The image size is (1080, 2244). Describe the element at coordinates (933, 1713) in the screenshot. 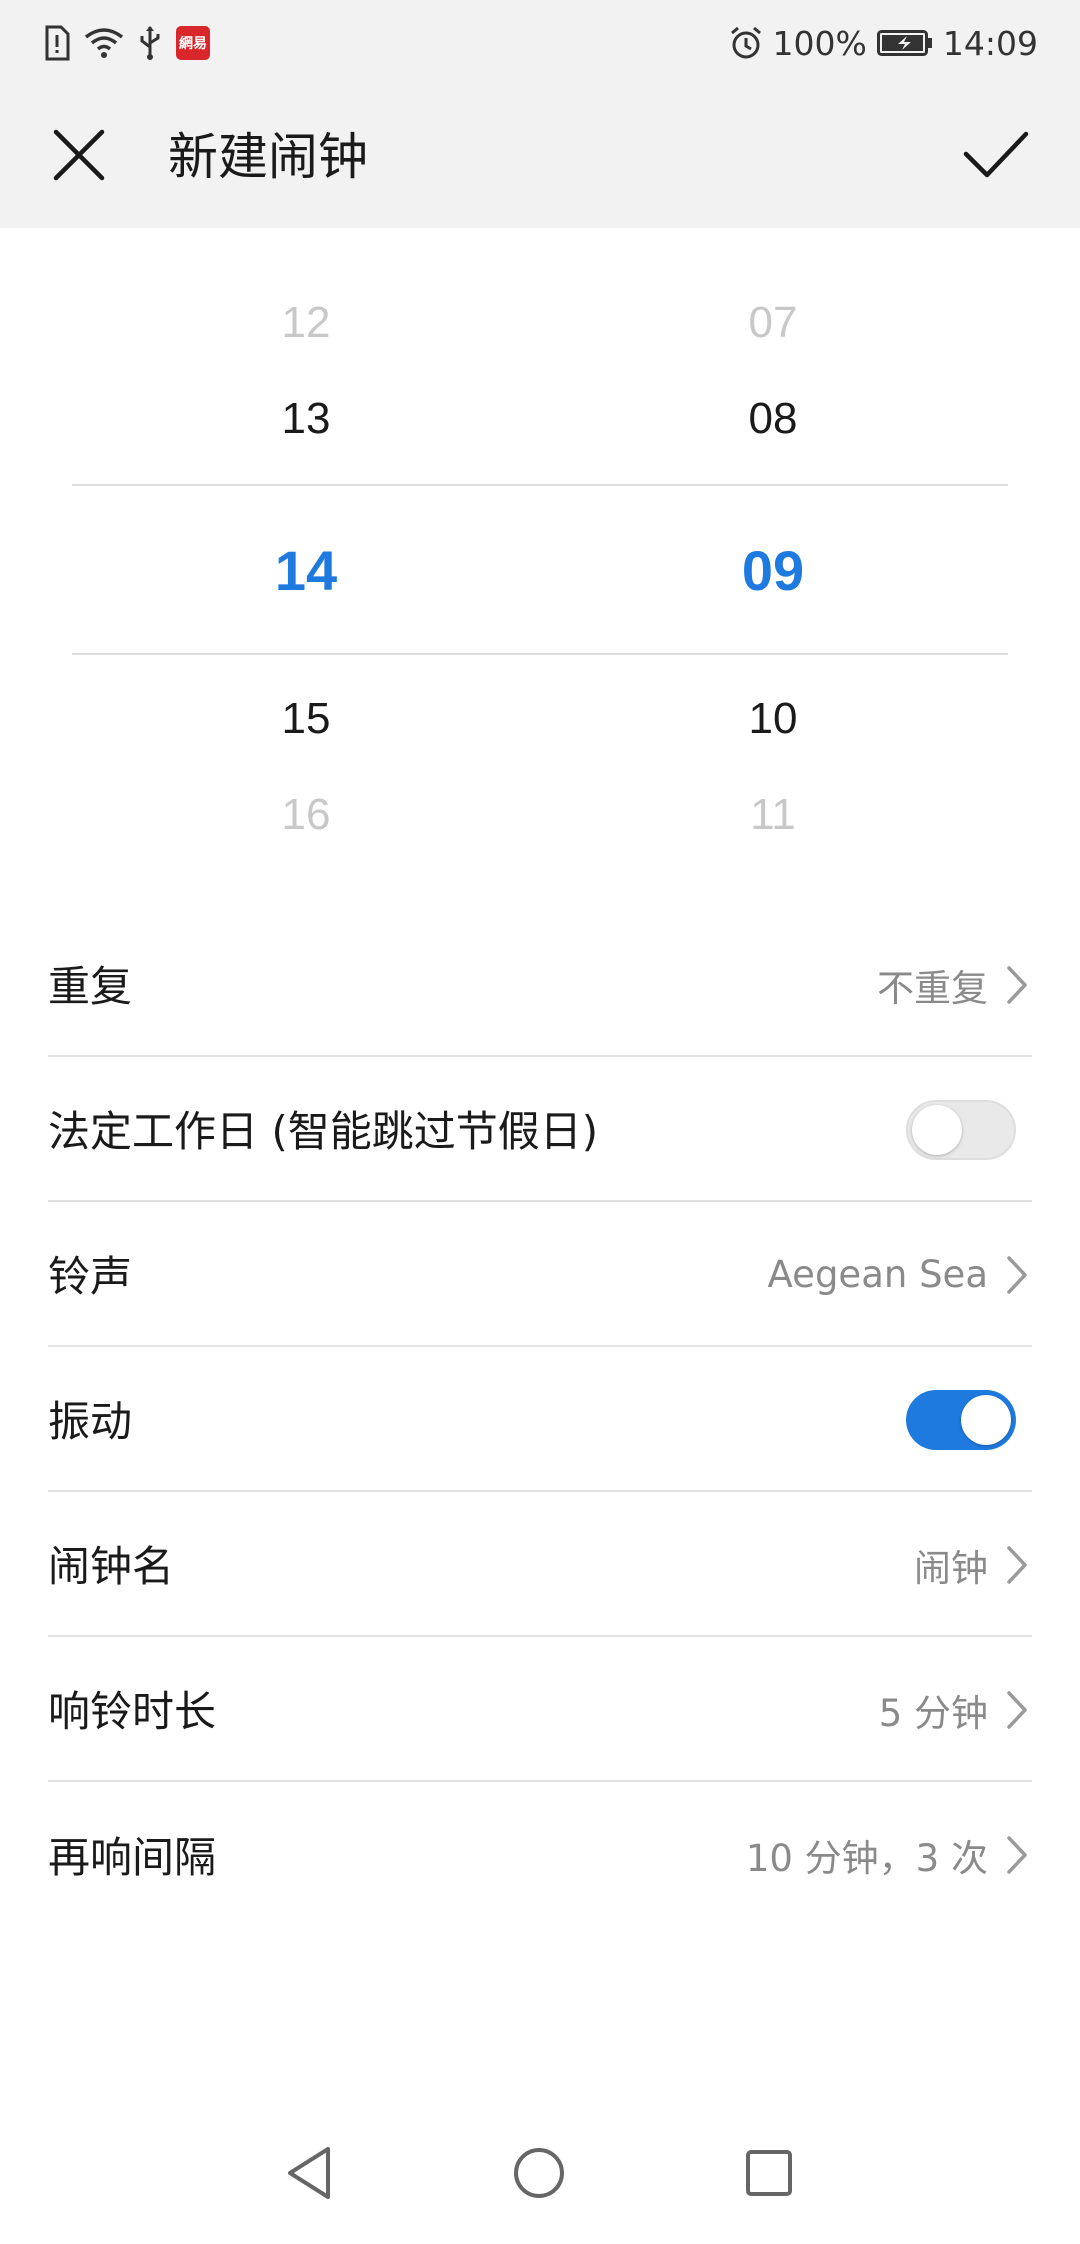

I see `ring-duration-value: 5 分钟` at that location.